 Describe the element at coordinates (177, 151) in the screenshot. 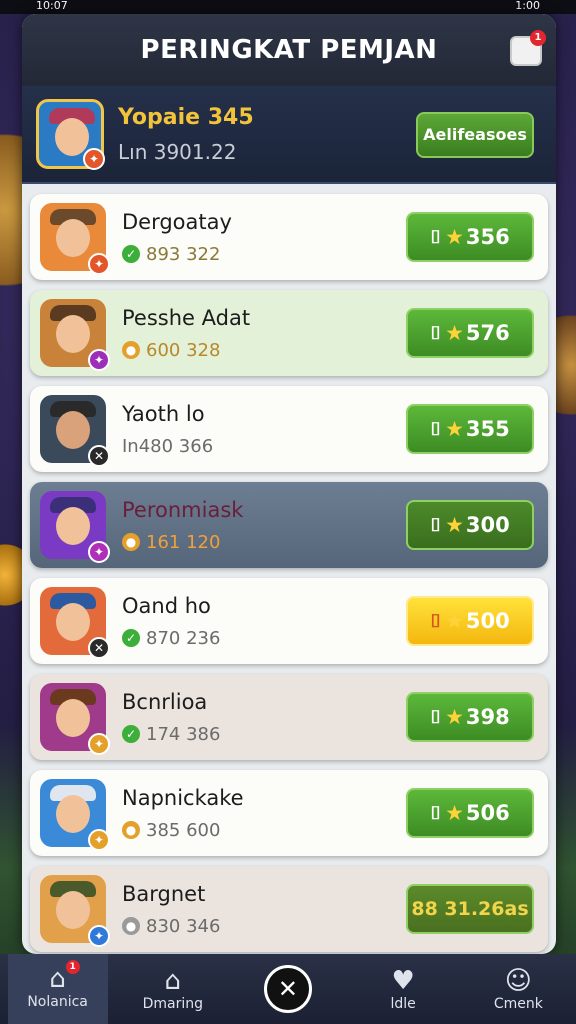

I see `player-score: Lın 3901.22` at that location.